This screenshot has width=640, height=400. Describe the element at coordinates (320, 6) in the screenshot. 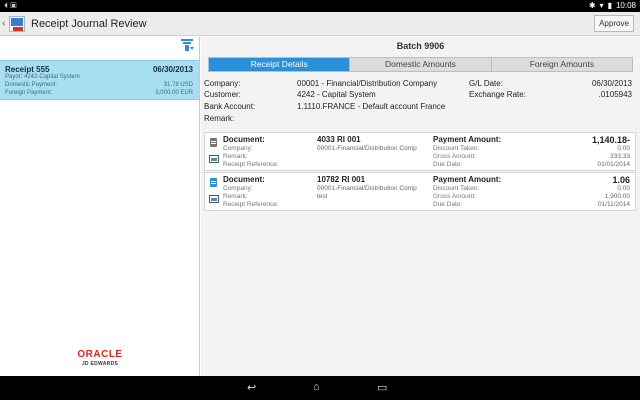

I see `status-bar: ⏴ ▣ ✱ ▾ ▮ 10:08` at that location.